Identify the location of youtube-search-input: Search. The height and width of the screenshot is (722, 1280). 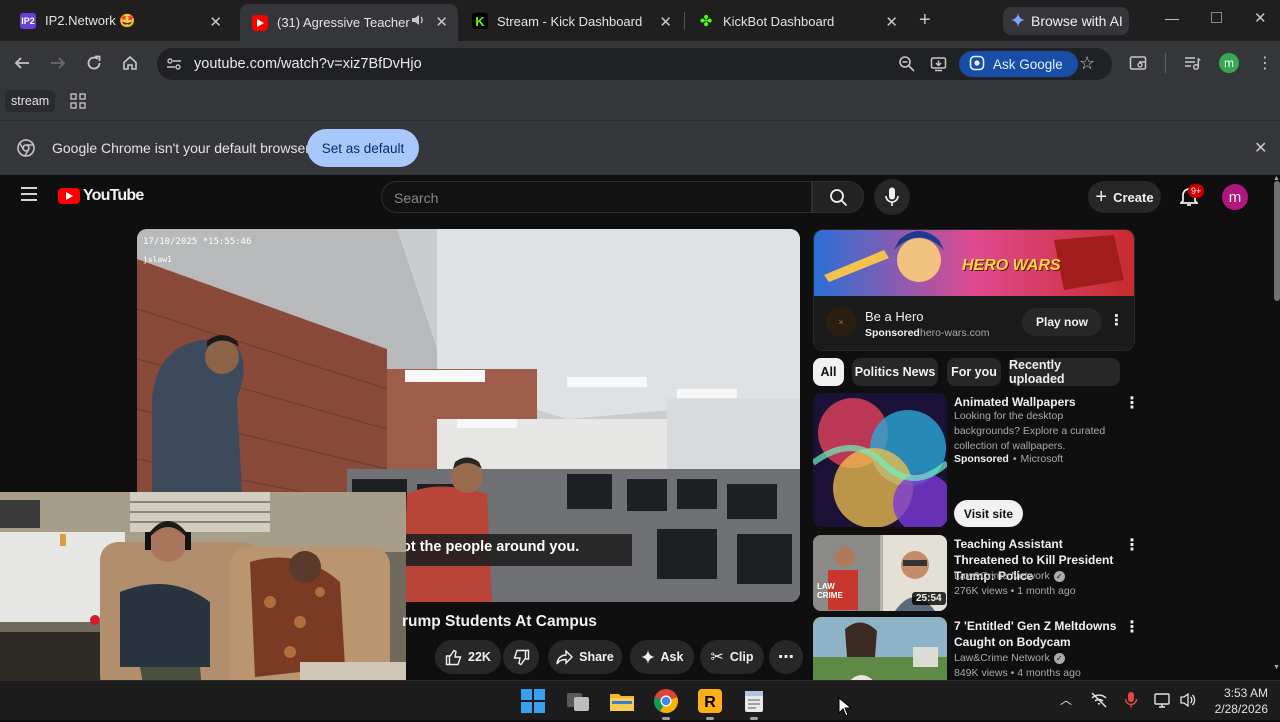
(596, 197).